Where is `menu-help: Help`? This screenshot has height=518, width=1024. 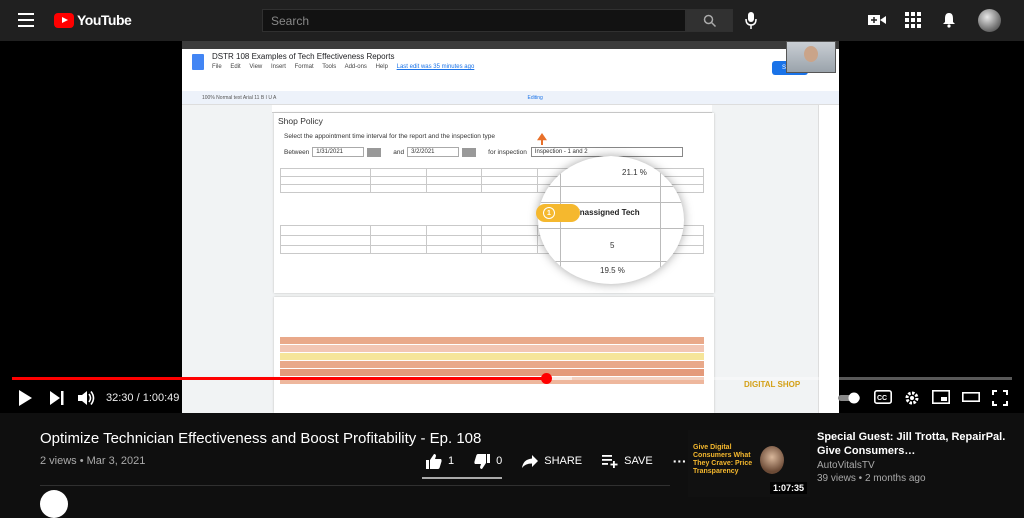
menu-help: Help is located at coordinates (381, 67).